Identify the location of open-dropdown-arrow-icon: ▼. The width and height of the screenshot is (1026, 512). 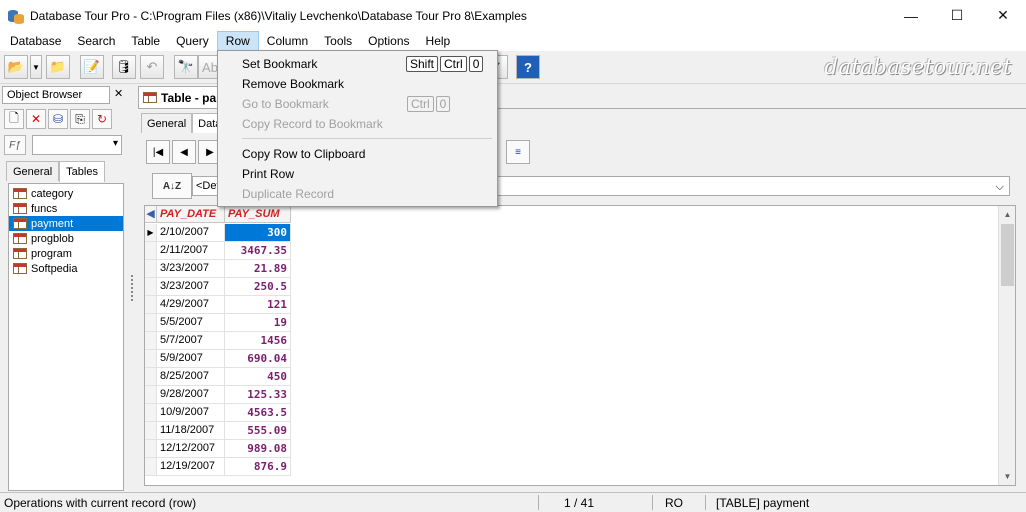
(36, 67).